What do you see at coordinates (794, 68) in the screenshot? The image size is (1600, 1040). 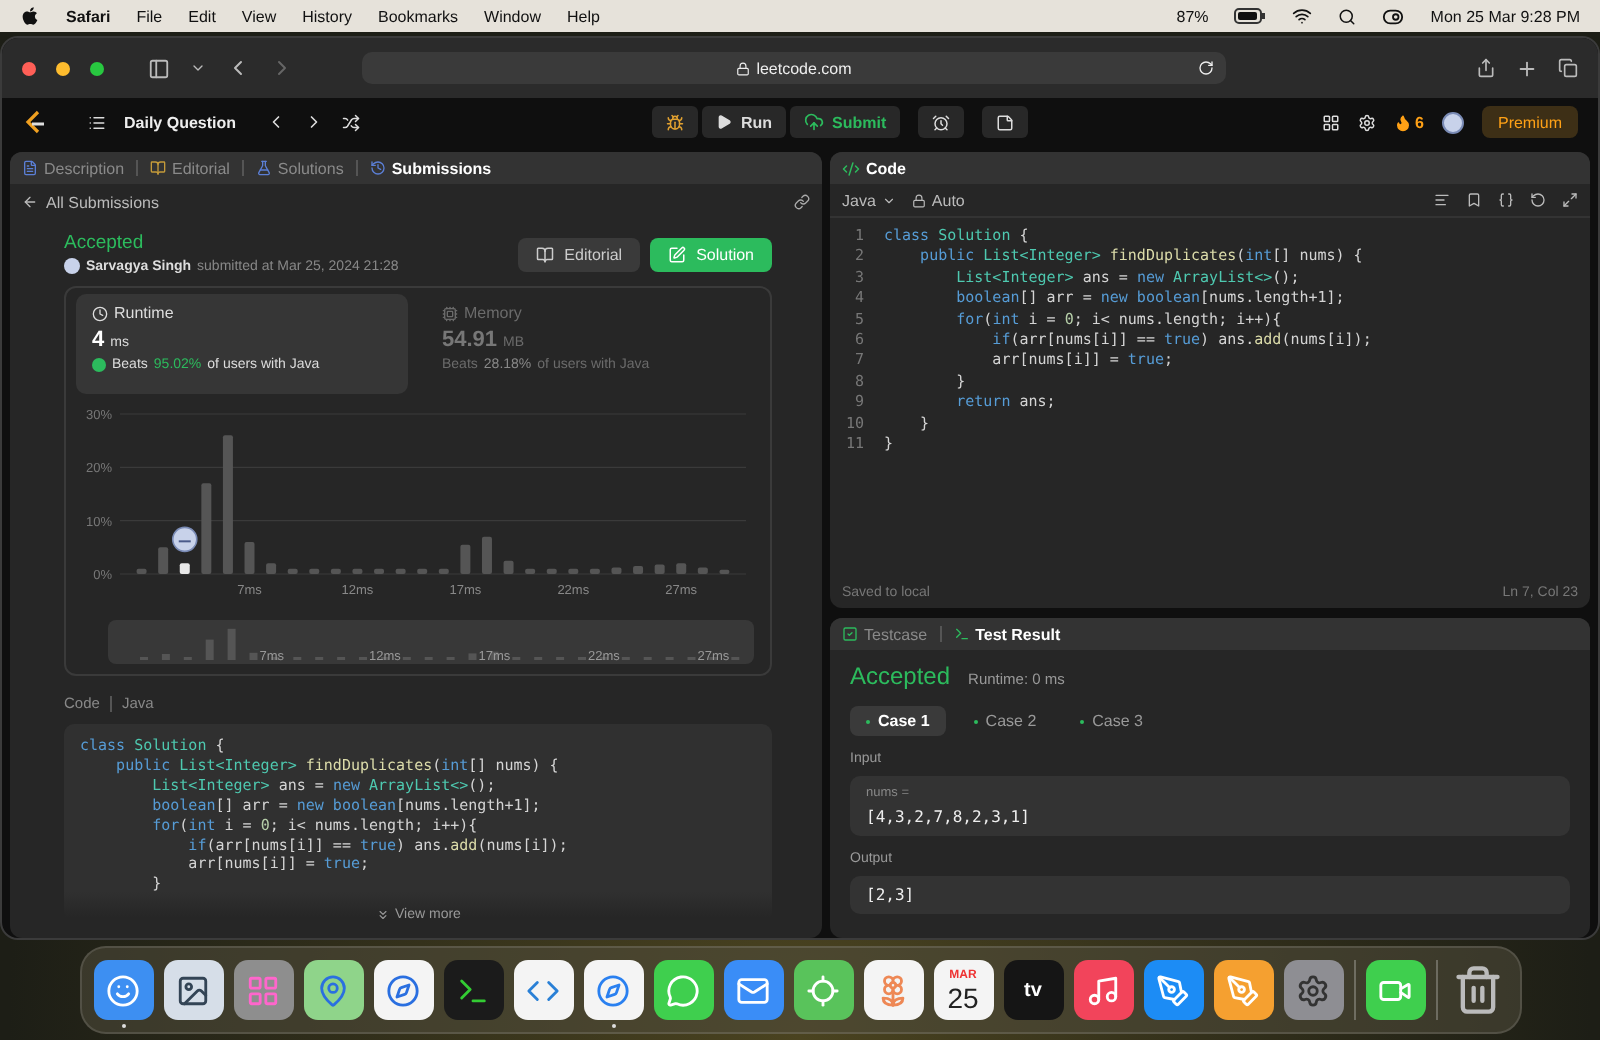 I see `address-field: leetcode.com` at bounding box center [794, 68].